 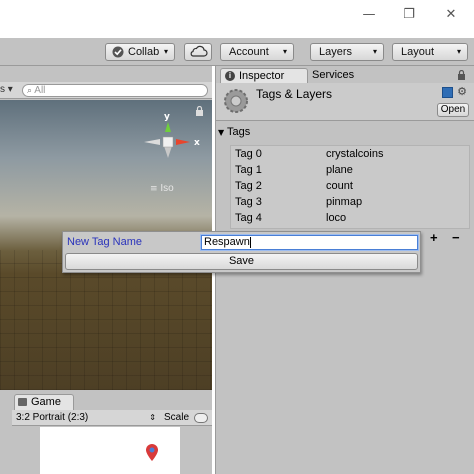 I want to click on close-icon: ✕, so click(x=451, y=15).